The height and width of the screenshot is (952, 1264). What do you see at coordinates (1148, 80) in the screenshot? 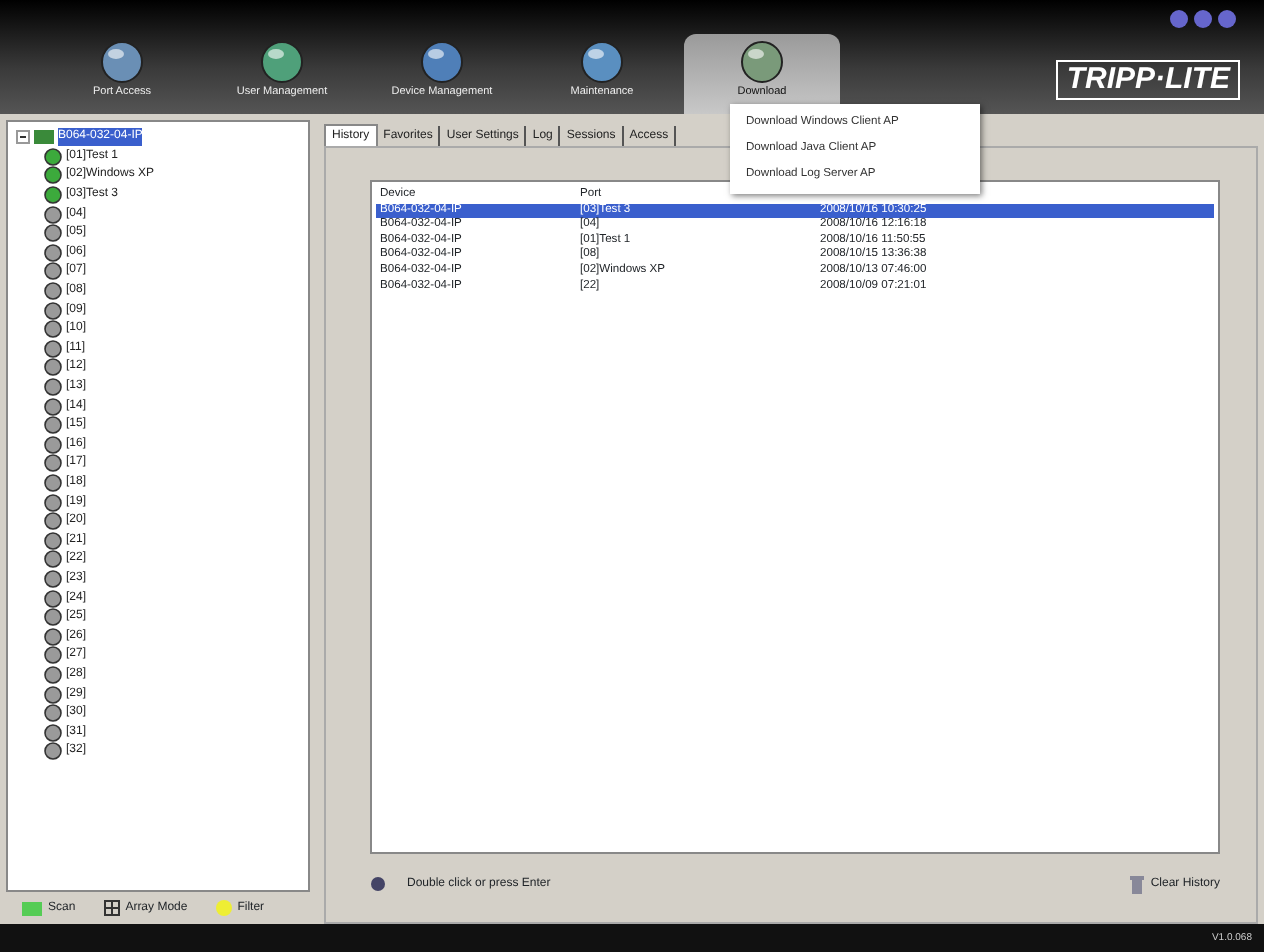
I see `logo-text: TRIPP·LITE` at bounding box center [1148, 80].